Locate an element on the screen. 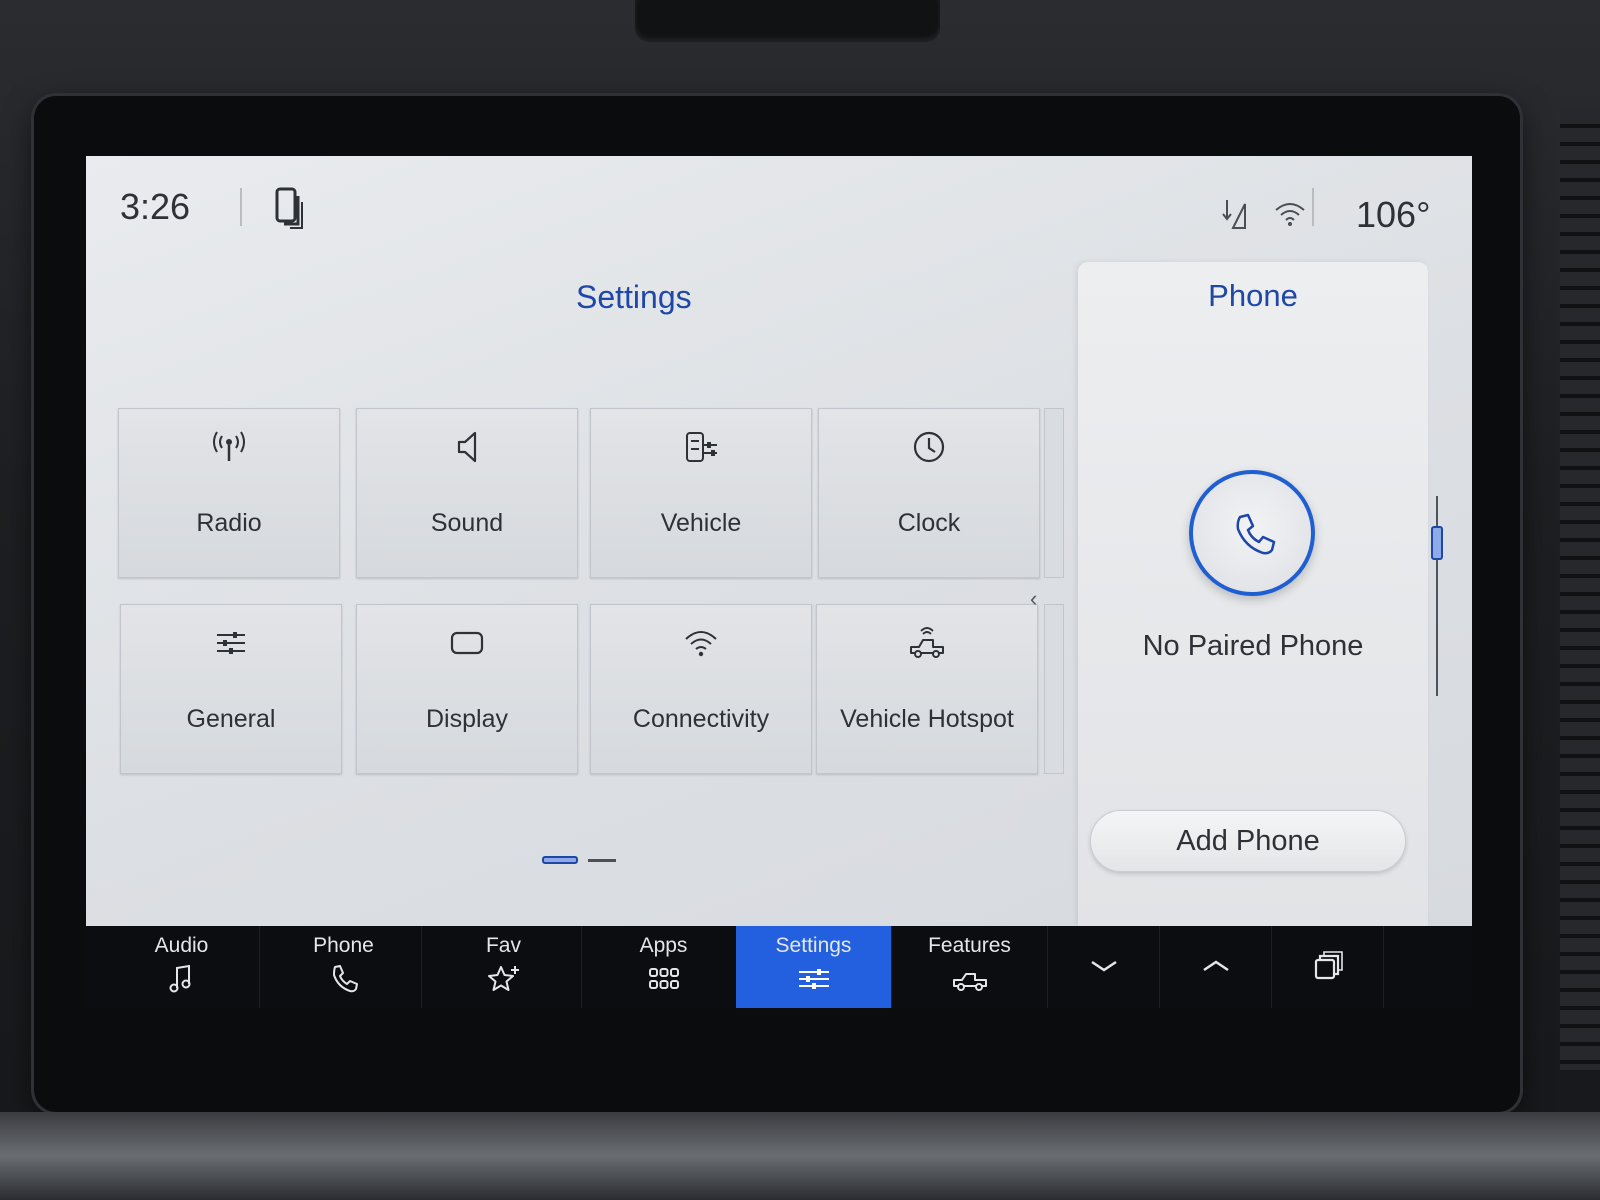 This screenshot has height=1200, width=1600. copy-windows-icon is located at coordinates (1328, 965).